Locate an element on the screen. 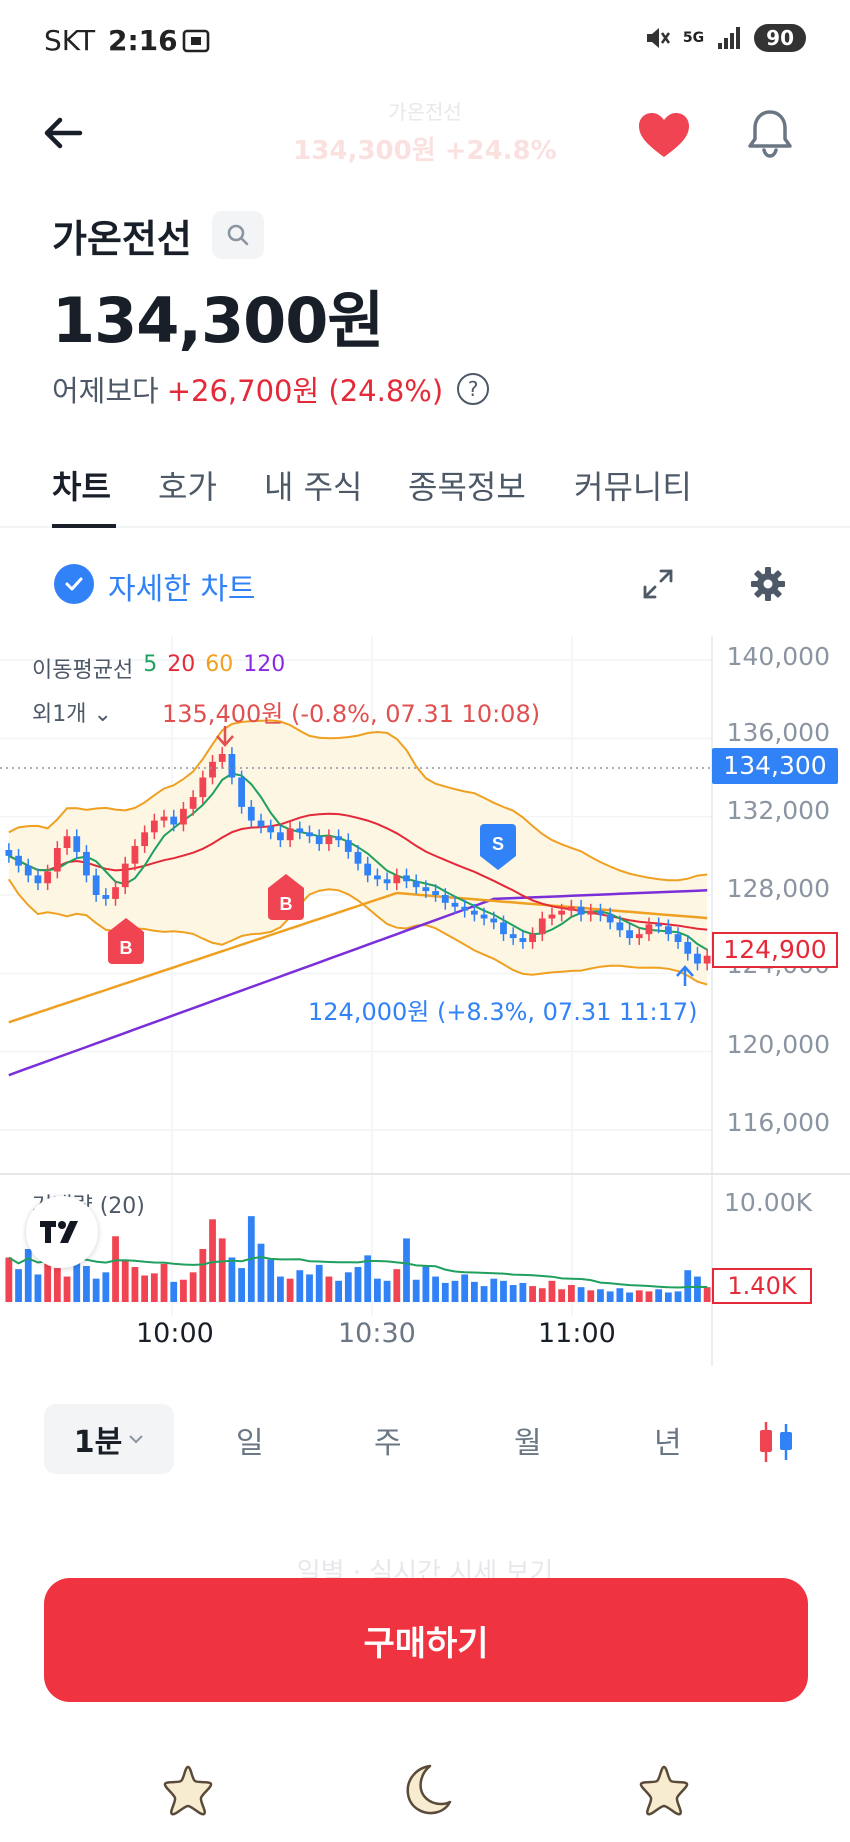  current-price-tag: 134,300 is located at coordinates (775, 766).